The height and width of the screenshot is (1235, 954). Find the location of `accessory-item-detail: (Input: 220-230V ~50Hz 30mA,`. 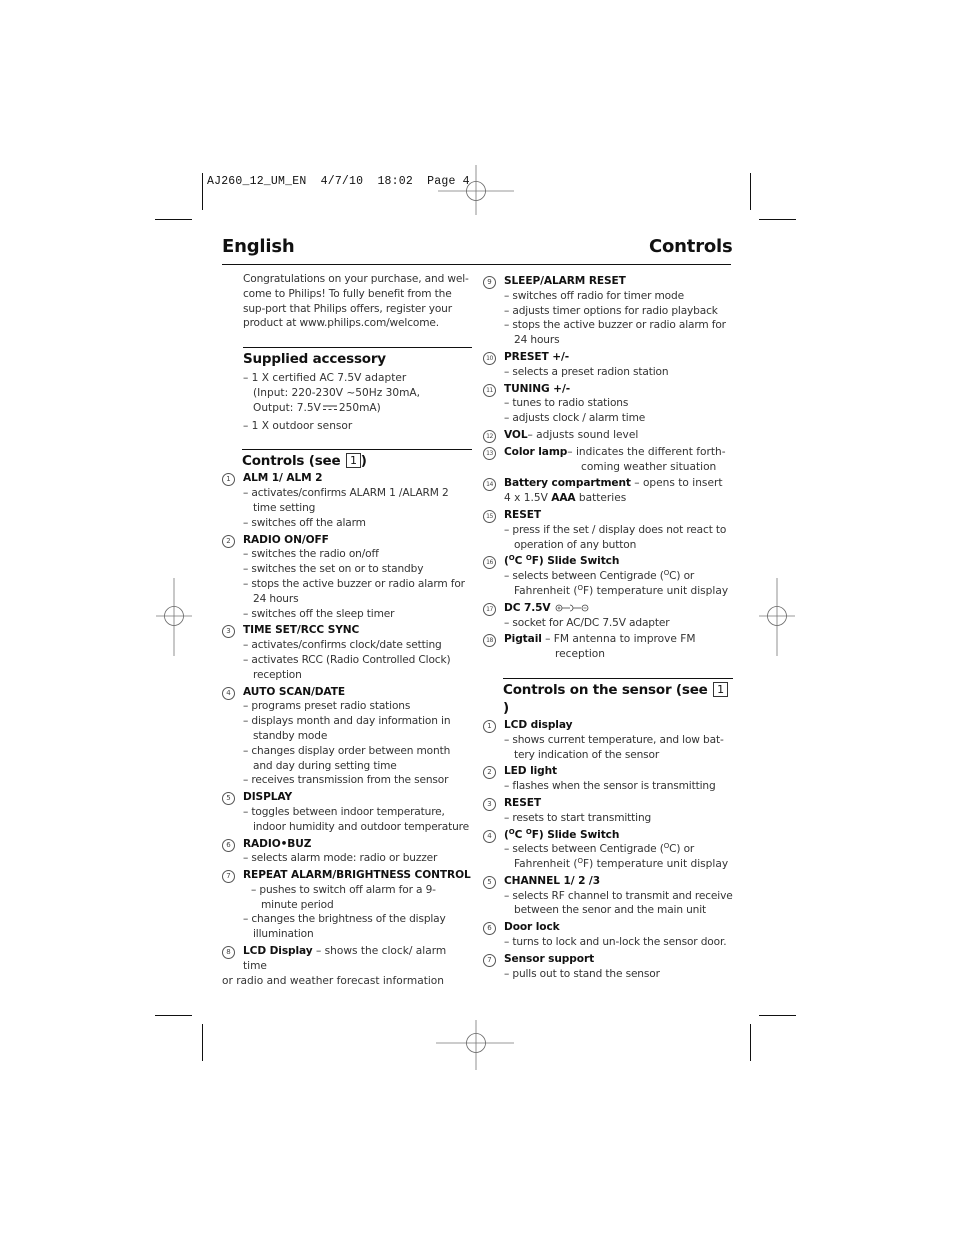

accessory-item-detail: (Input: 220-230V ~50Hz 30mA, is located at coordinates (337, 392).